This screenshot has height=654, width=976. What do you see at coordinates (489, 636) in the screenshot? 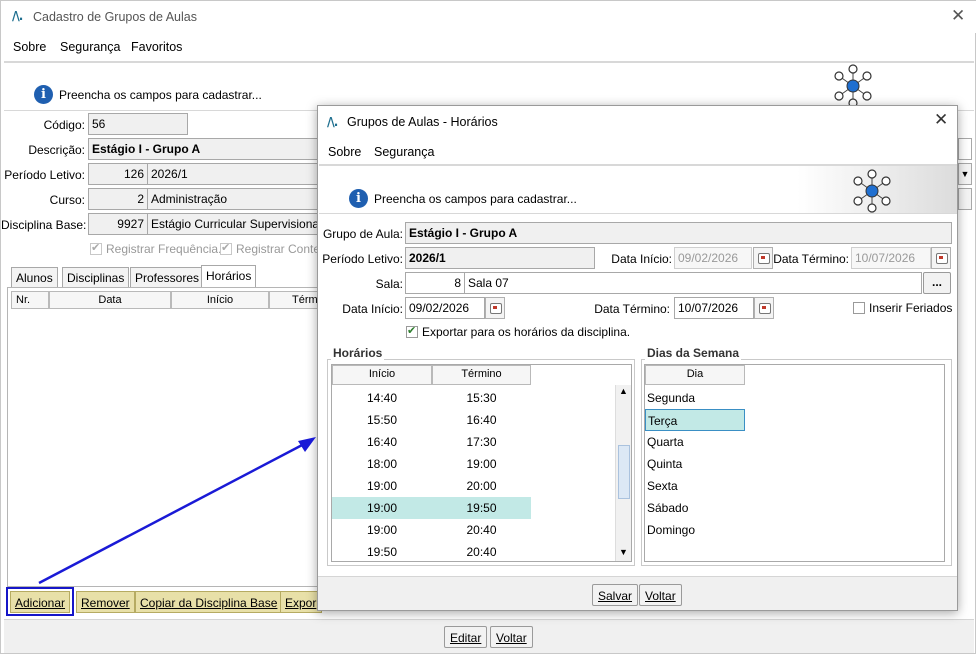
I see `main-footer-bar` at bounding box center [489, 636].